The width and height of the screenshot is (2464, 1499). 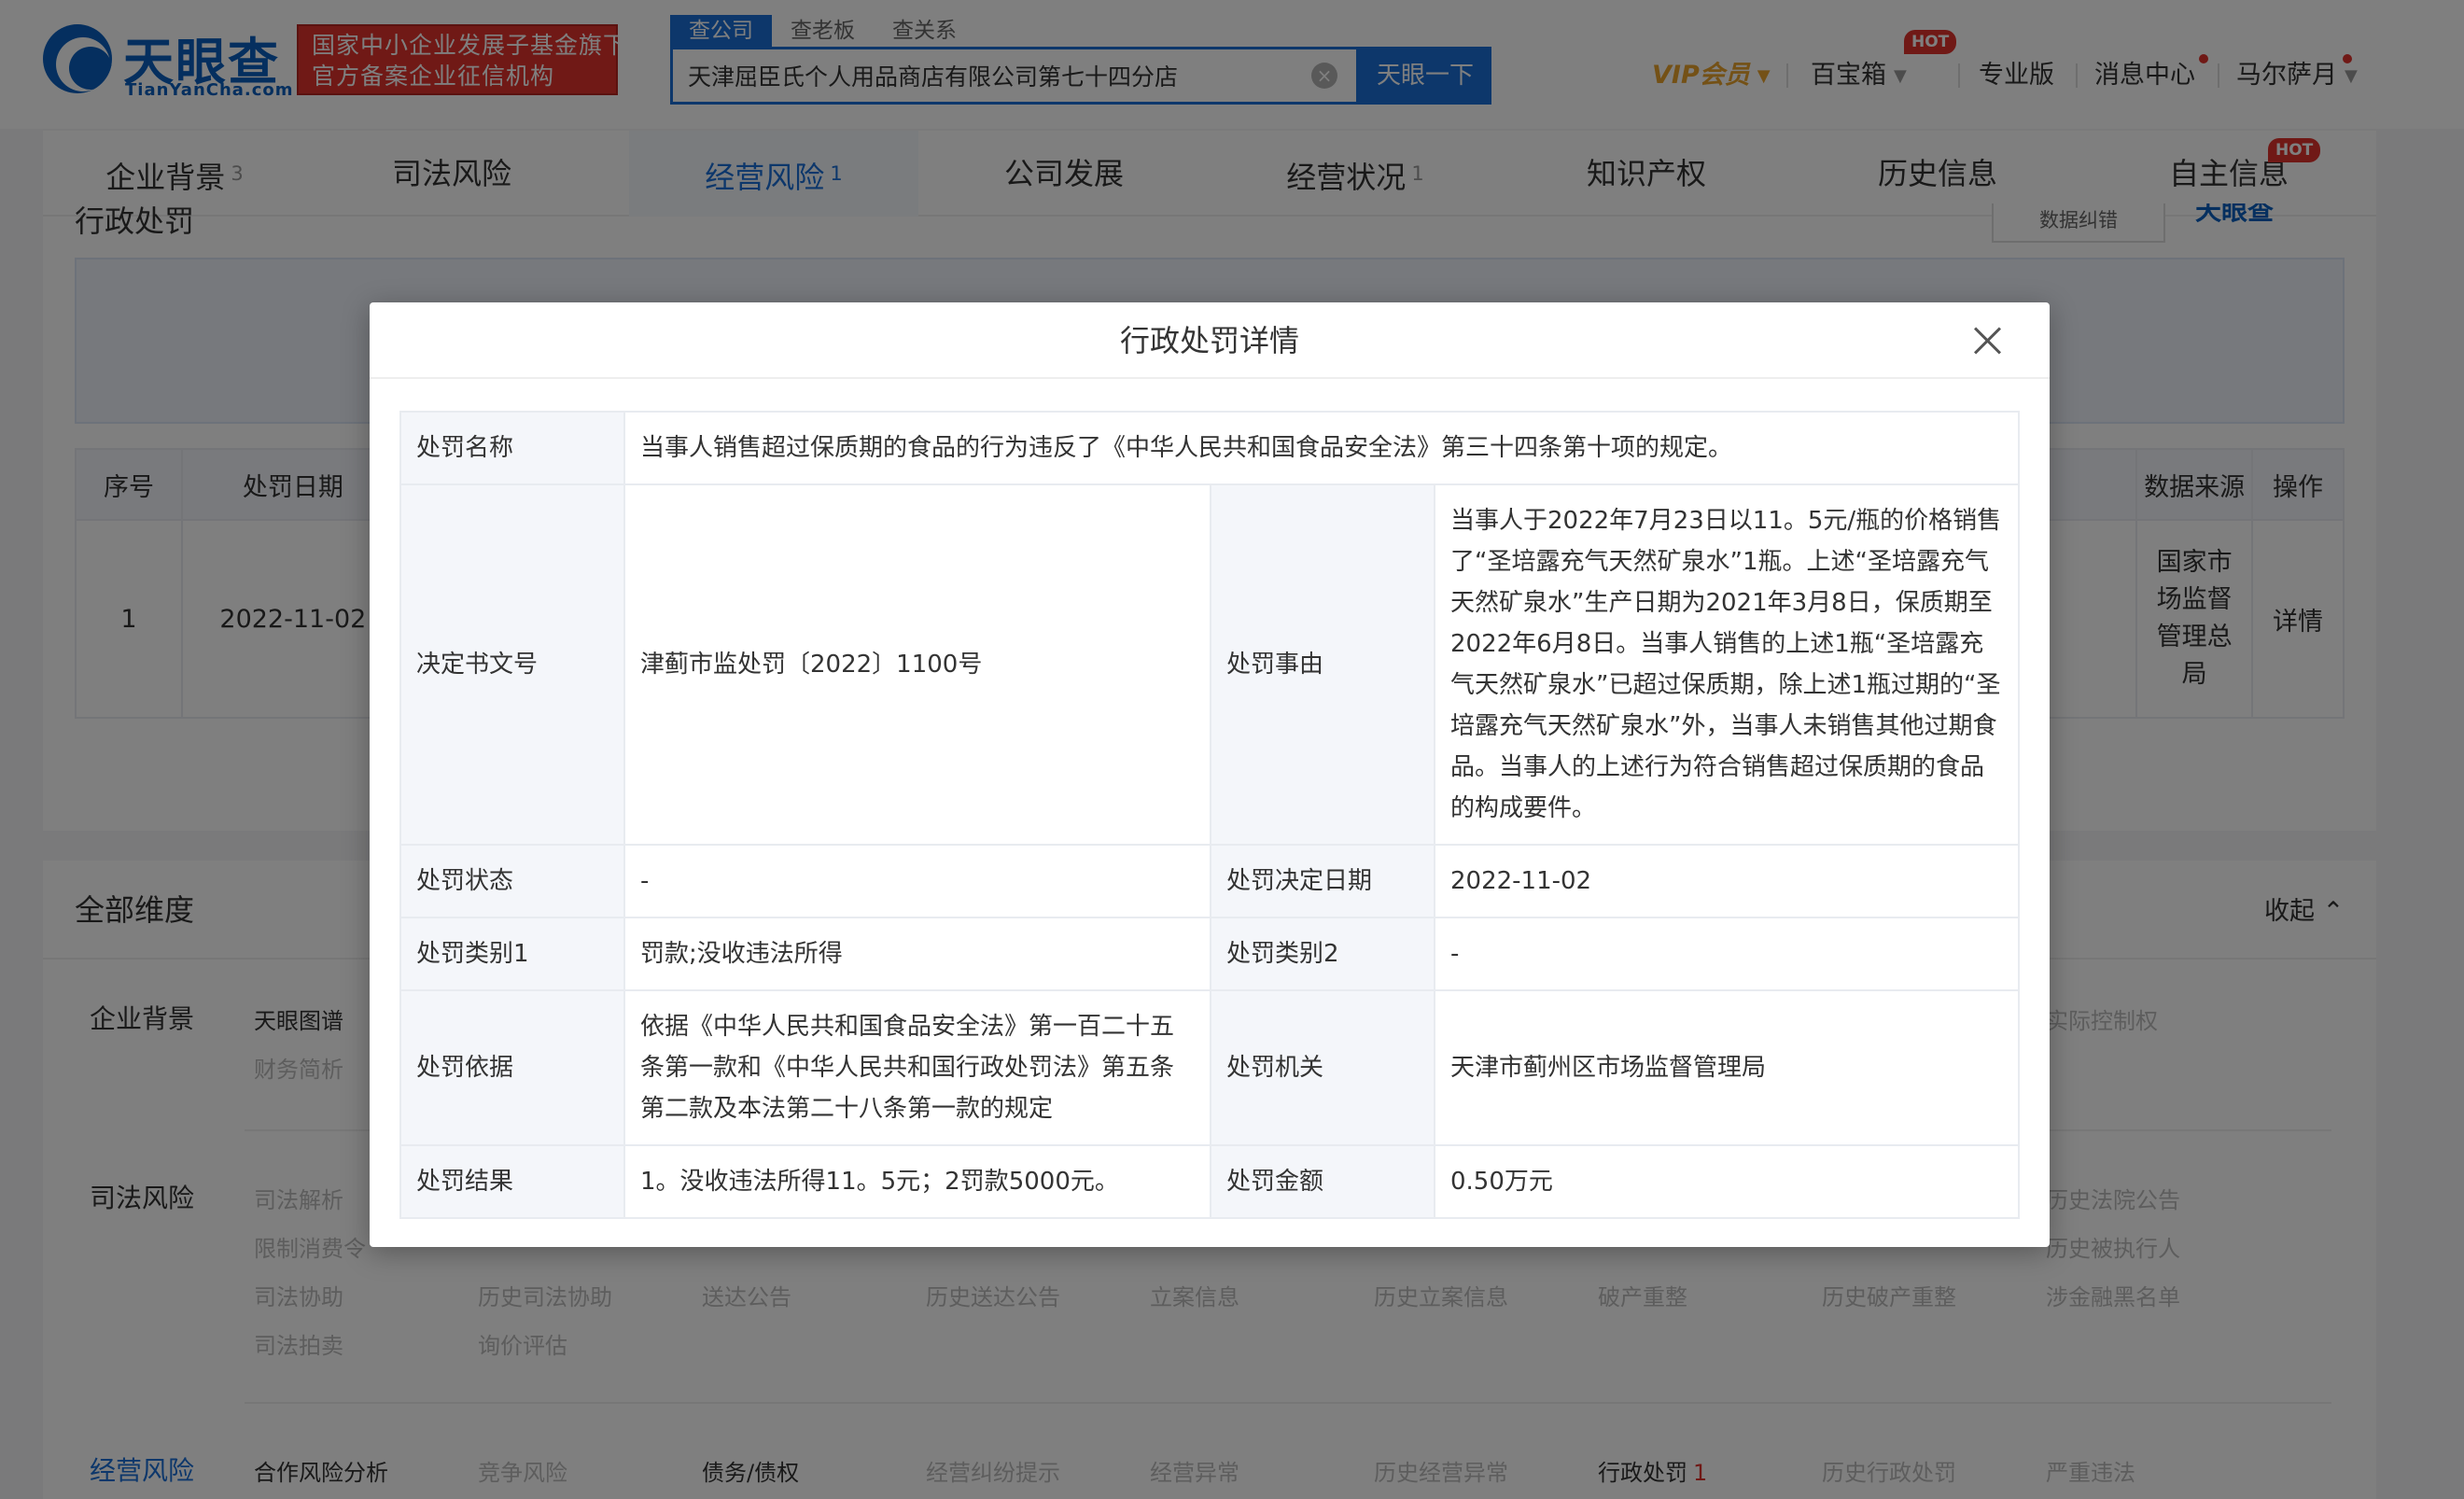 I want to click on value-decision-date: 2022-11-02, so click(x=1727, y=881).